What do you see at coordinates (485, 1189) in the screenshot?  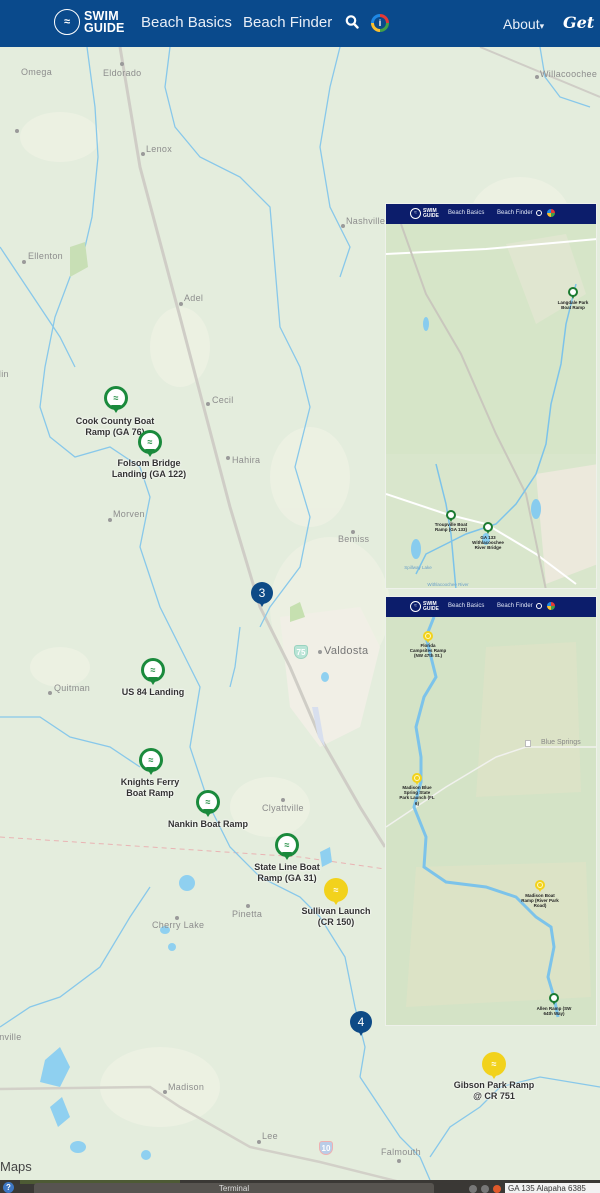 I see `maximize-button` at bounding box center [485, 1189].